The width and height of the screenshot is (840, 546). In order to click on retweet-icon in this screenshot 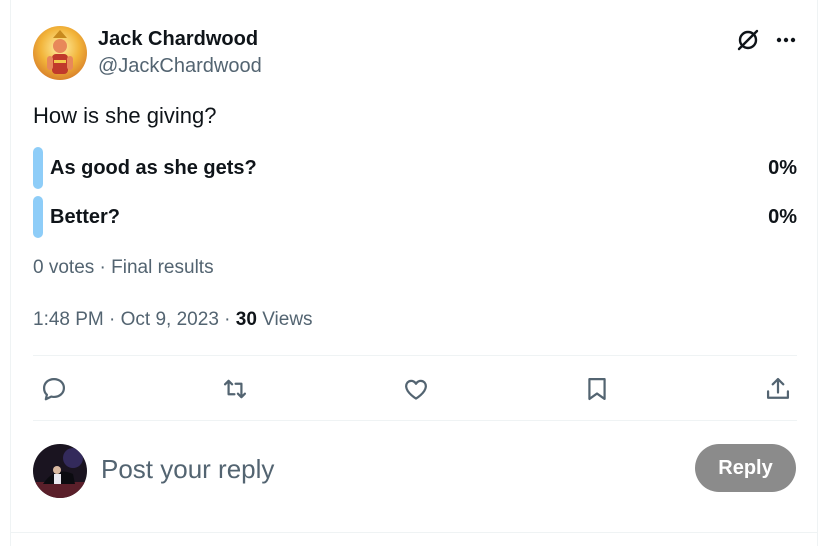, I will do `click(235, 389)`.